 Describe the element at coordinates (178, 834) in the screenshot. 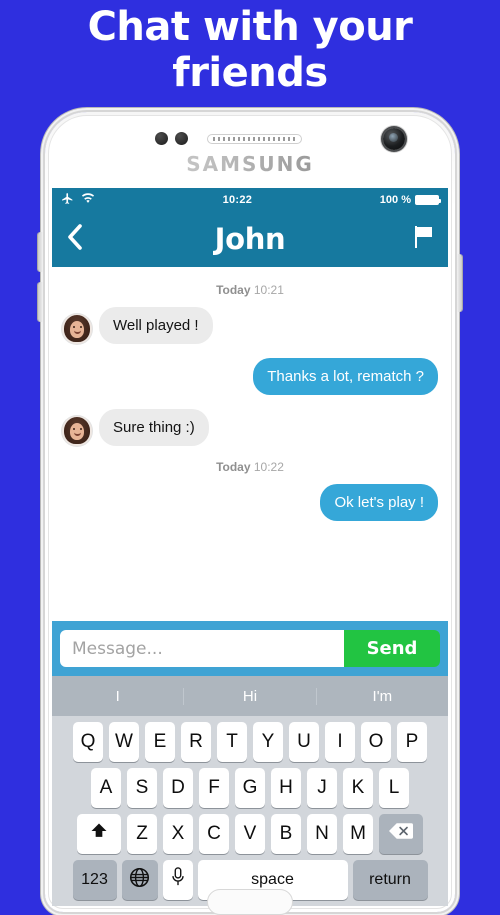

I see `key-x: X` at that location.